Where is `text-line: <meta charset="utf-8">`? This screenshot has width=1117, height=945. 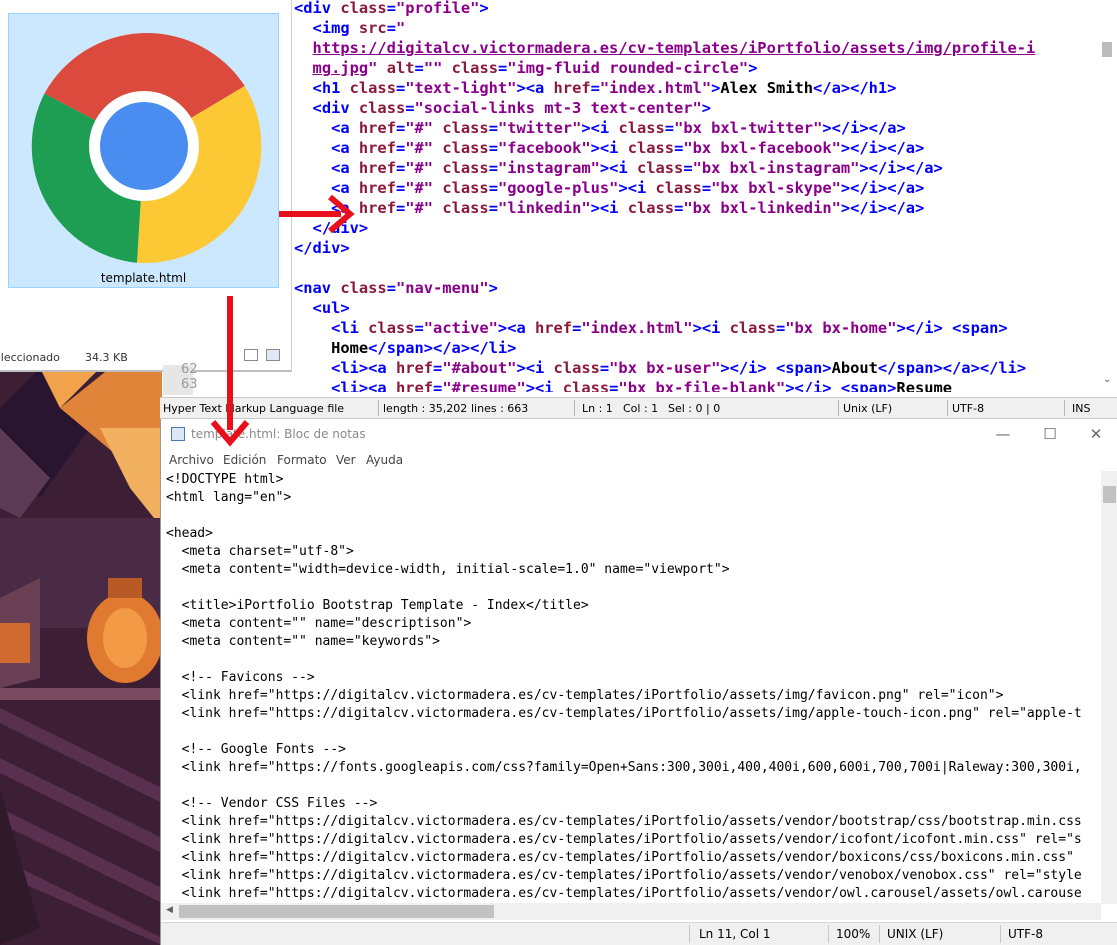
text-line: <meta charset="utf-8"> is located at coordinates (260, 551).